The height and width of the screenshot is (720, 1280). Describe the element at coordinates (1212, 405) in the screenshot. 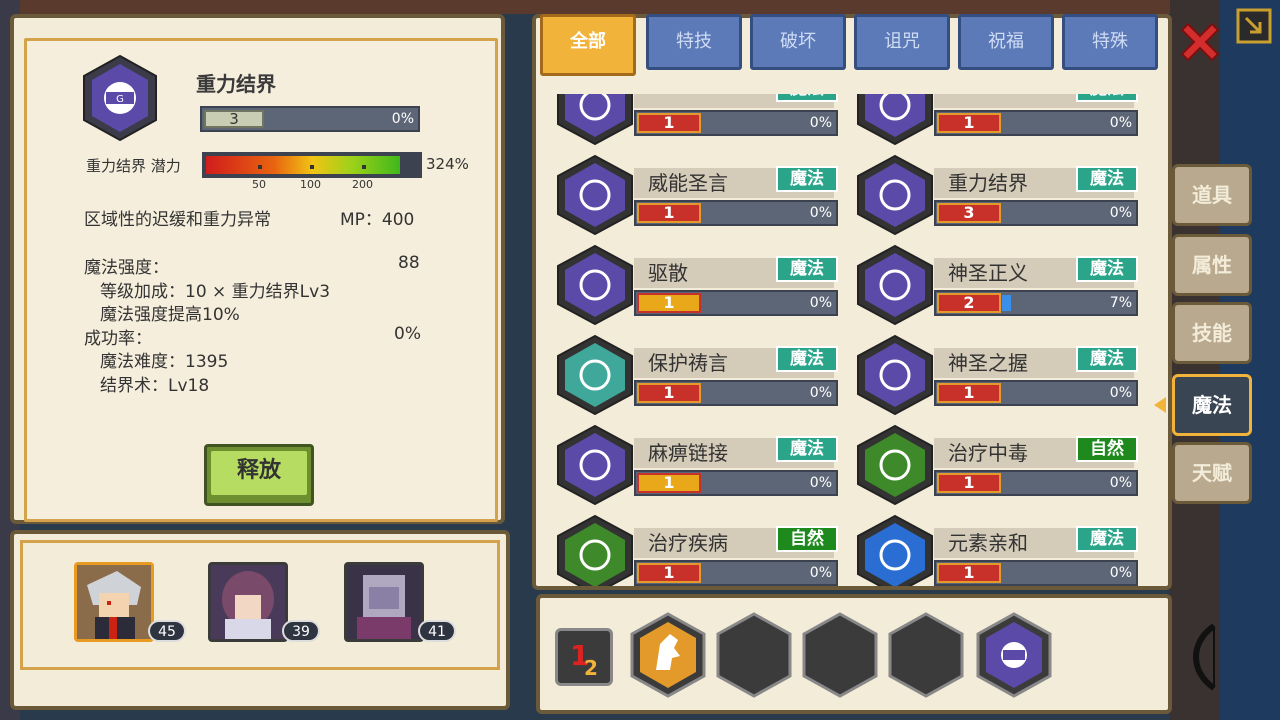

I see `side-tab-magic: 魔法` at that location.